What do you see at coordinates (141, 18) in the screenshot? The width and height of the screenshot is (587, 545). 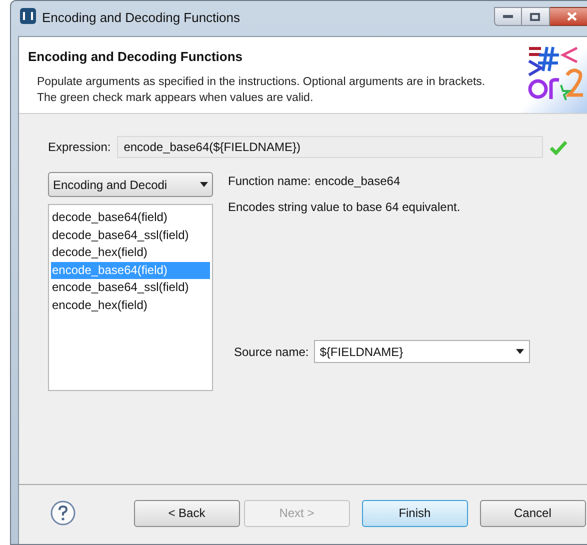 I see `window-title: Encoding and Decoding Functions` at bounding box center [141, 18].